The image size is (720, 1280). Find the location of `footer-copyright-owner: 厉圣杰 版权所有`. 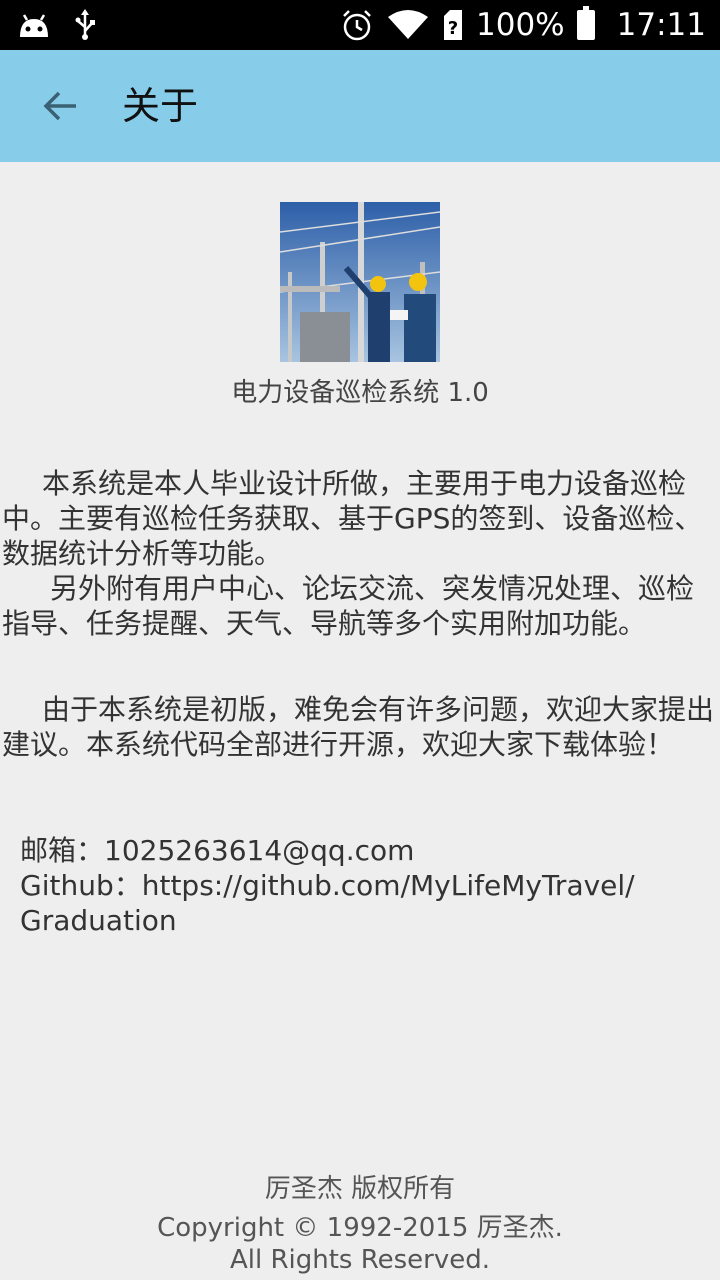

footer-copyright-owner: 厉圣杰 版权所有 is located at coordinates (360, 1189).